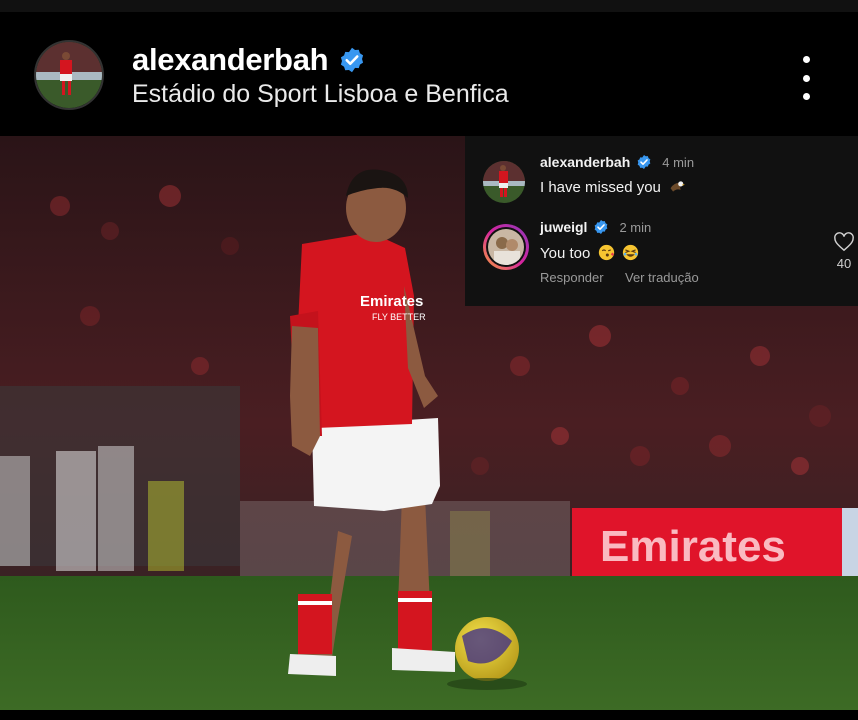 The width and height of the screenshot is (858, 720). What do you see at coordinates (678, 162) in the screenshot?
I see `comment-time: 4 min` at bounding box center [678, 162].